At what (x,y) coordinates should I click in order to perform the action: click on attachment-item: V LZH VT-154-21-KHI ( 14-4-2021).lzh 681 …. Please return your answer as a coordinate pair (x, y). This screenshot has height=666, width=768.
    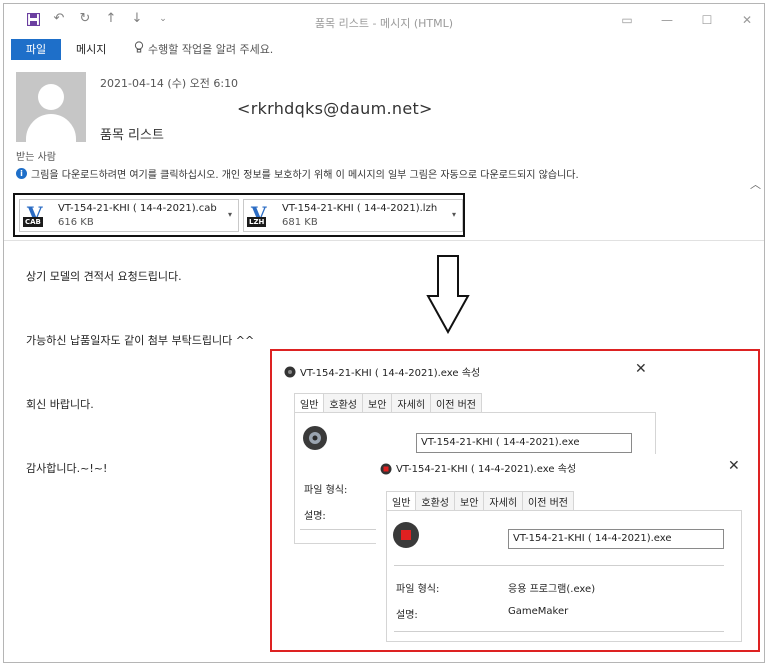
    Looking at the image, I should click on (353, 215).